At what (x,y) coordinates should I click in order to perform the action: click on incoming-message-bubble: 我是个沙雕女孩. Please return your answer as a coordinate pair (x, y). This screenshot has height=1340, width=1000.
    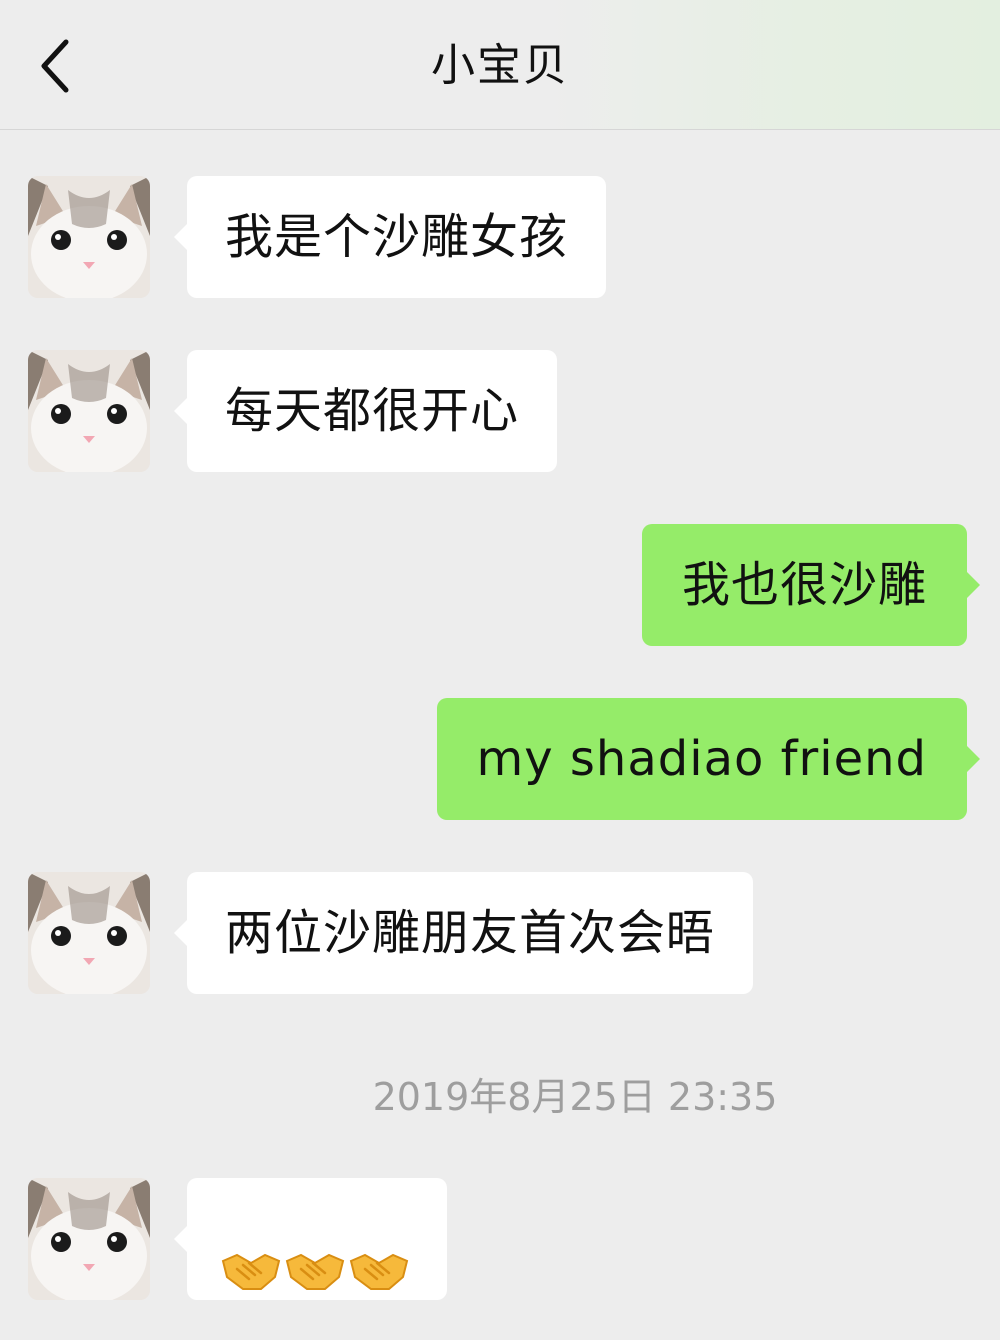
    Looking at the image, I should click on (390, 237).